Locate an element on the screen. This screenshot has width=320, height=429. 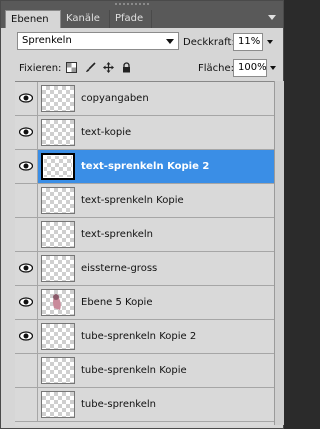
lock-transparency-icon is located at coordinates (71, 67).